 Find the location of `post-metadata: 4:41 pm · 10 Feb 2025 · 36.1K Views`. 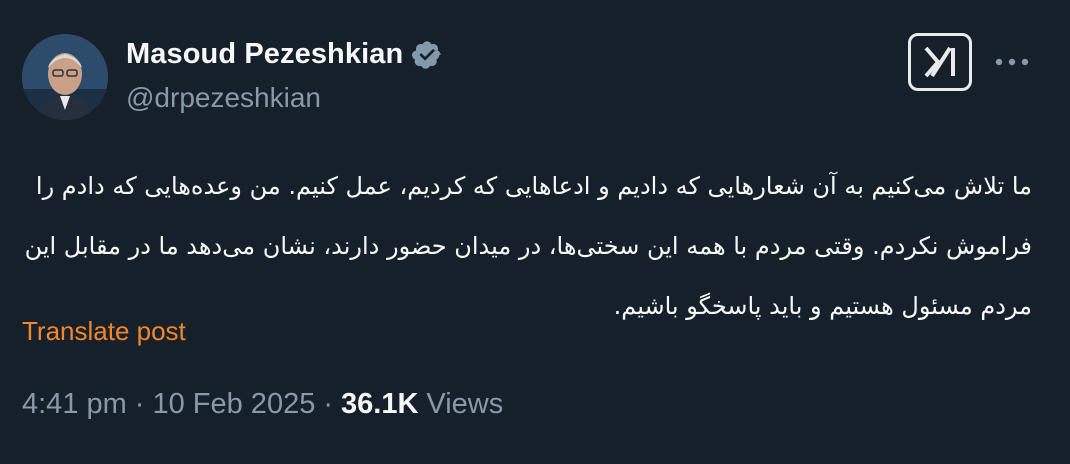

post-metadata: 4:41 pm · 10 Feb 2025 · 36.1K Views is located at coordinates (262, 404).